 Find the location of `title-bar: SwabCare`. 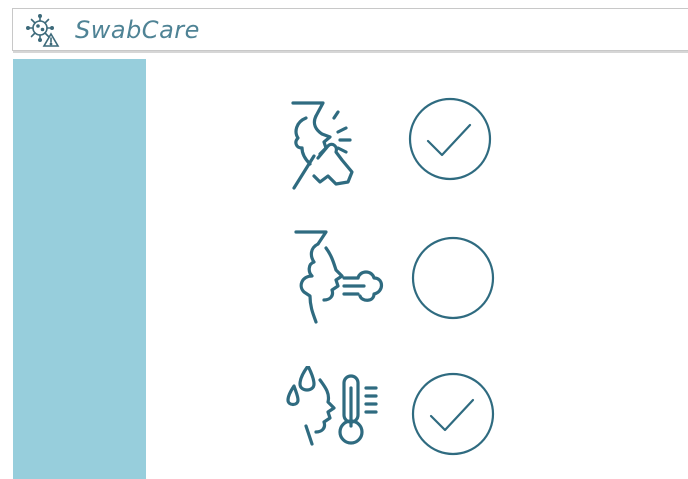

title-bar: SwabCare is located at coordinates (350, 30).